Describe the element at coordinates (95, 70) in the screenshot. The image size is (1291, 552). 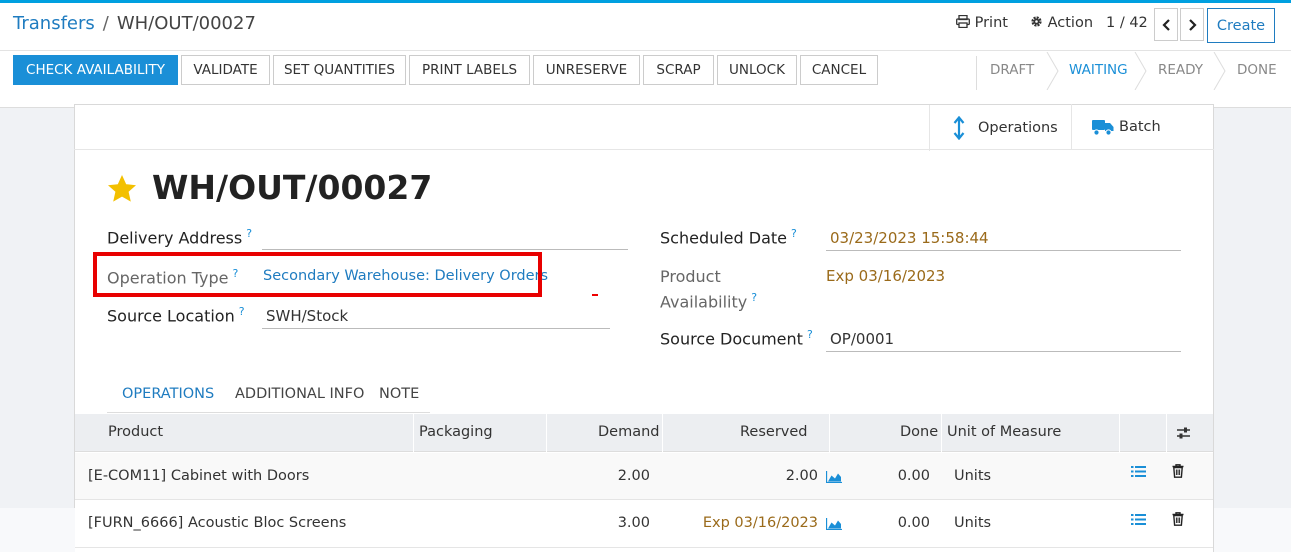
I see `check-availability-button: CHECK AVAILABILITY` at that location.